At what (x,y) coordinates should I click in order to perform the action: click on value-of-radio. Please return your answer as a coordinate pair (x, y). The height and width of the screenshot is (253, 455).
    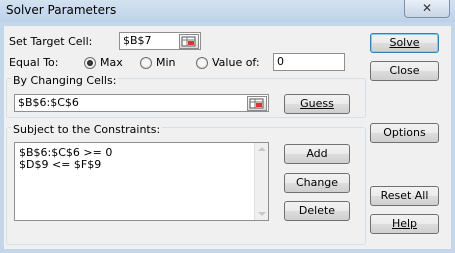
    Looking at the image, I should click on (202, 63).